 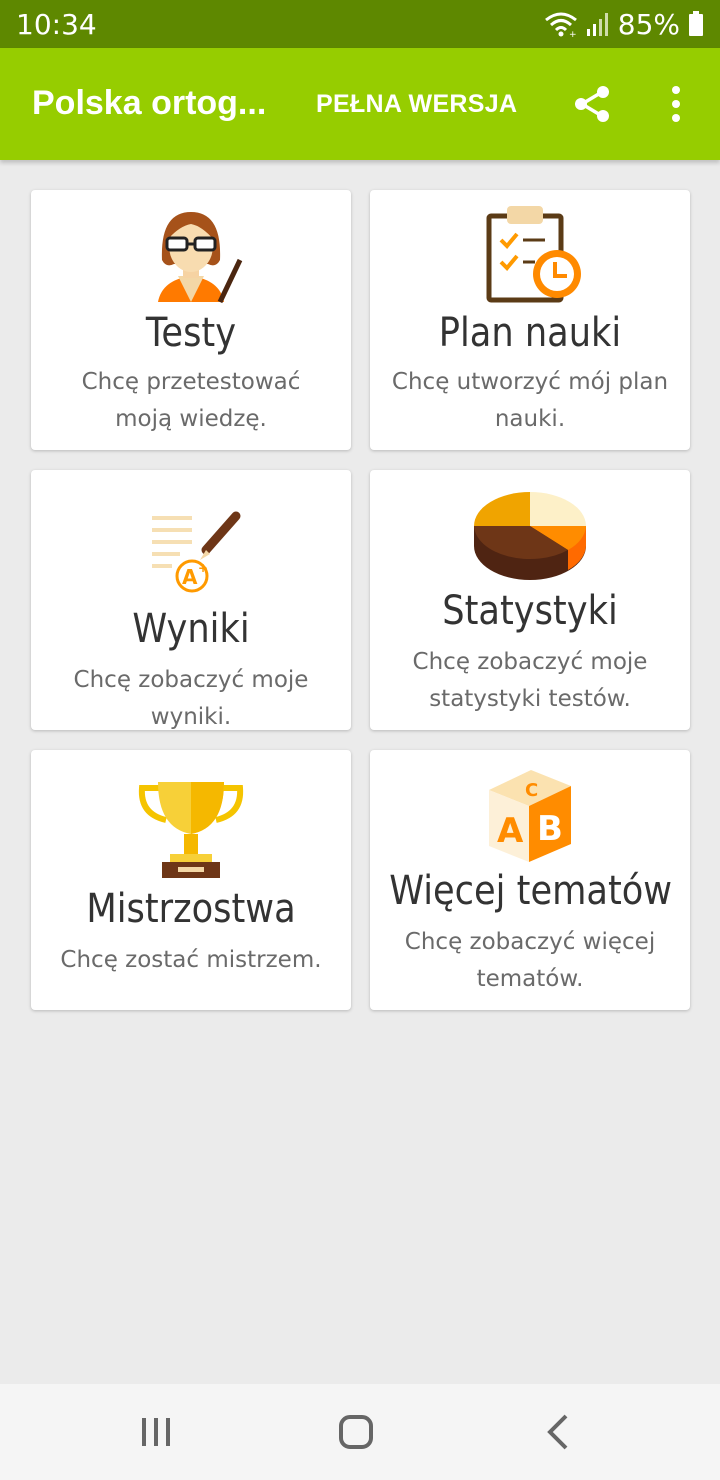 What do you see at coordinates (360, 24) in the screenshot?
I see `status-bar: 10:34 + 85%` at bounding box center [360, 24].